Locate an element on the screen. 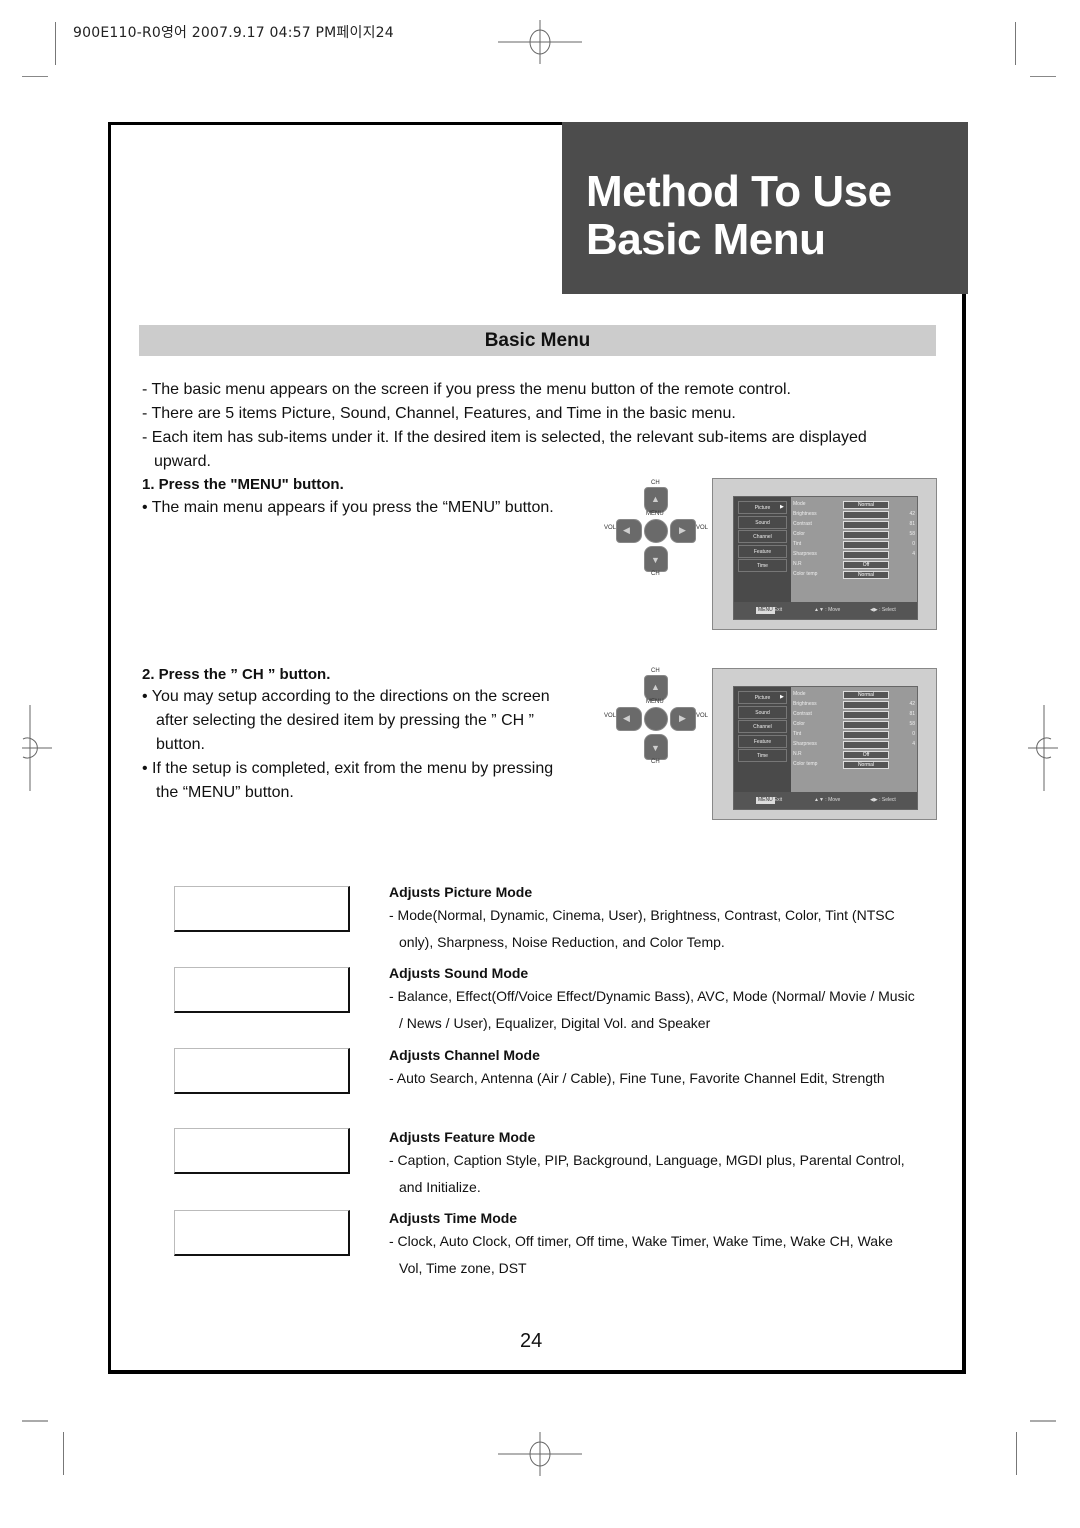 The height and width of the screenshot is (1528, 1080). page-number: 24 is located at coordinates (531, 1341).